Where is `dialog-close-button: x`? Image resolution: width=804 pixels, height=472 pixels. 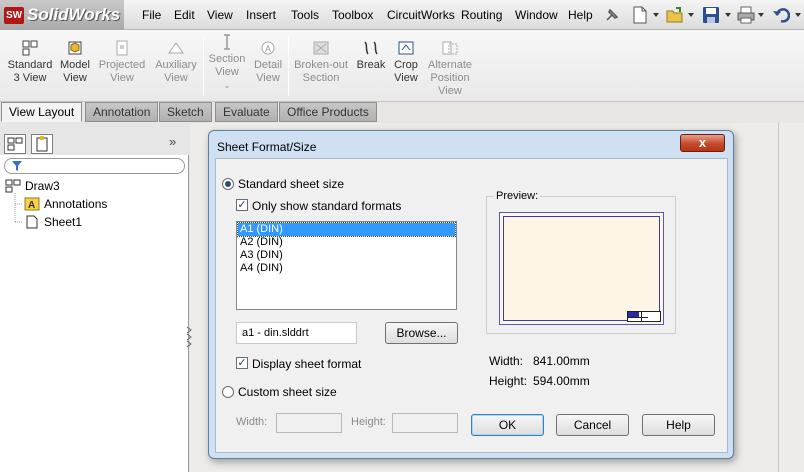 dialog-close-button: x is located at coordinates (702, 143).